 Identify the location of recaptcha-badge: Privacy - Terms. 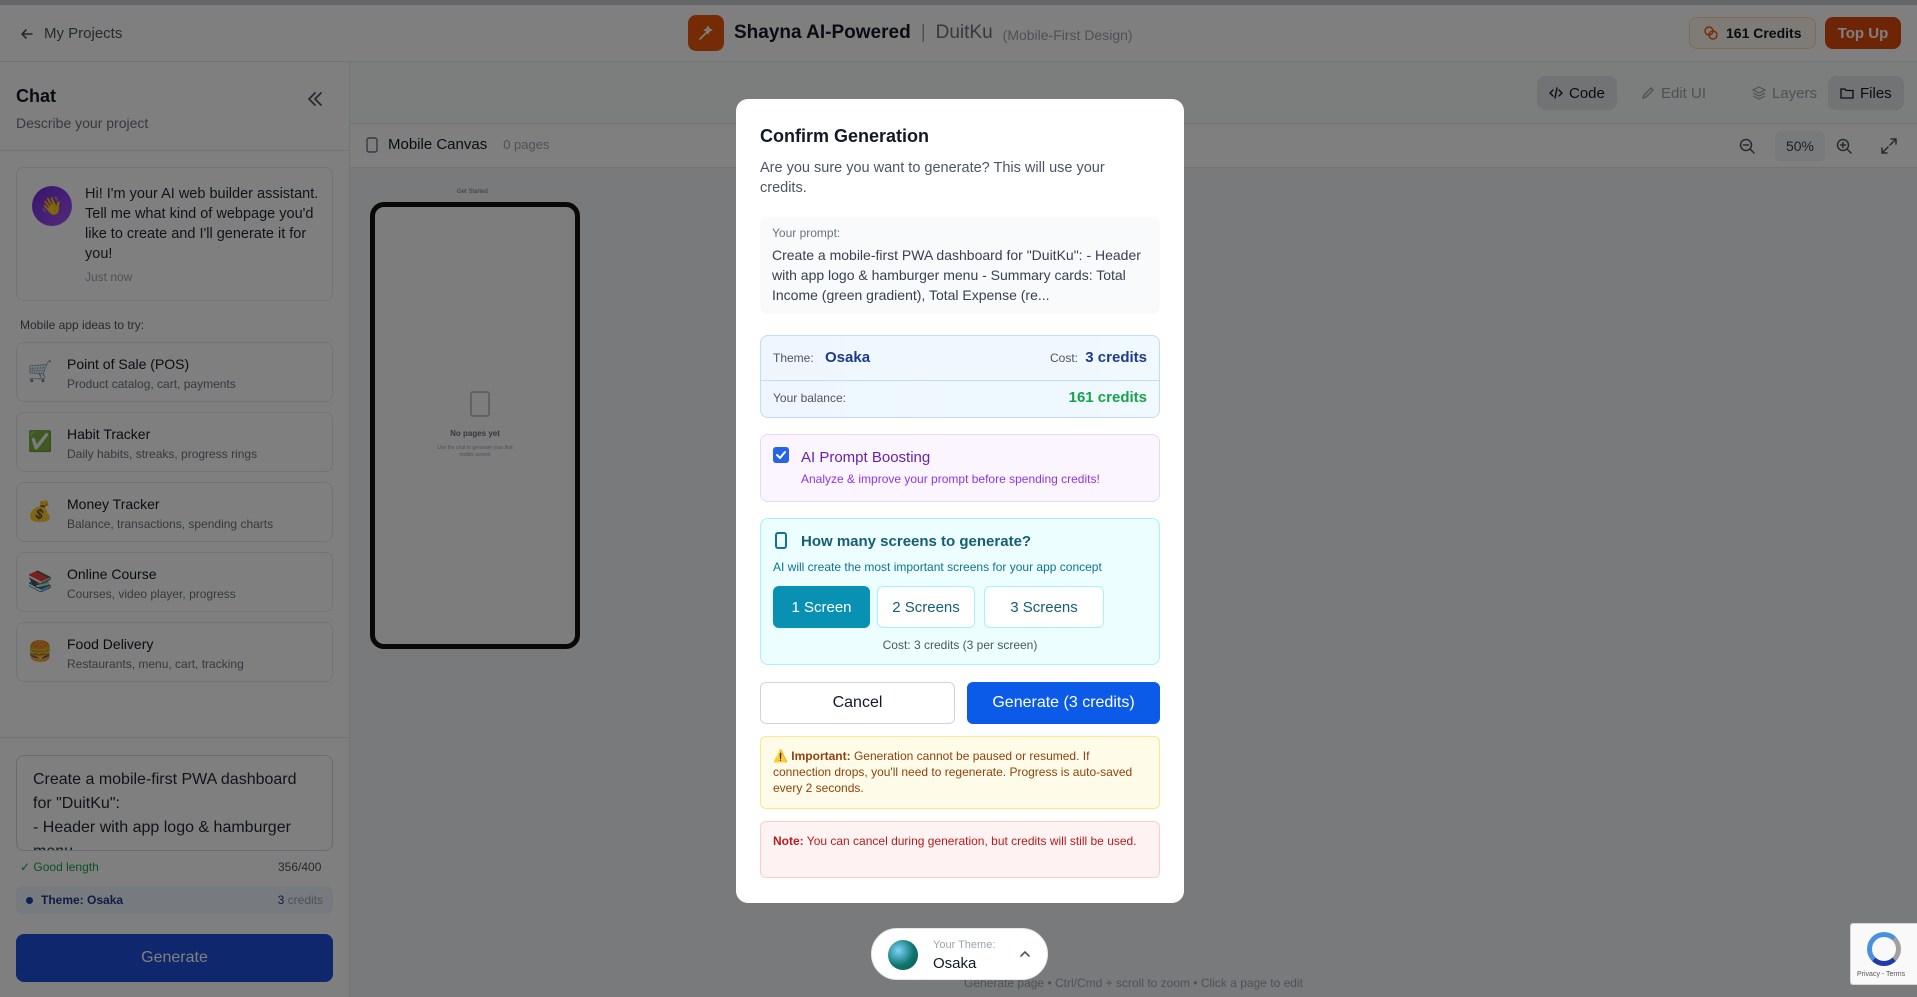
(1883, 954).